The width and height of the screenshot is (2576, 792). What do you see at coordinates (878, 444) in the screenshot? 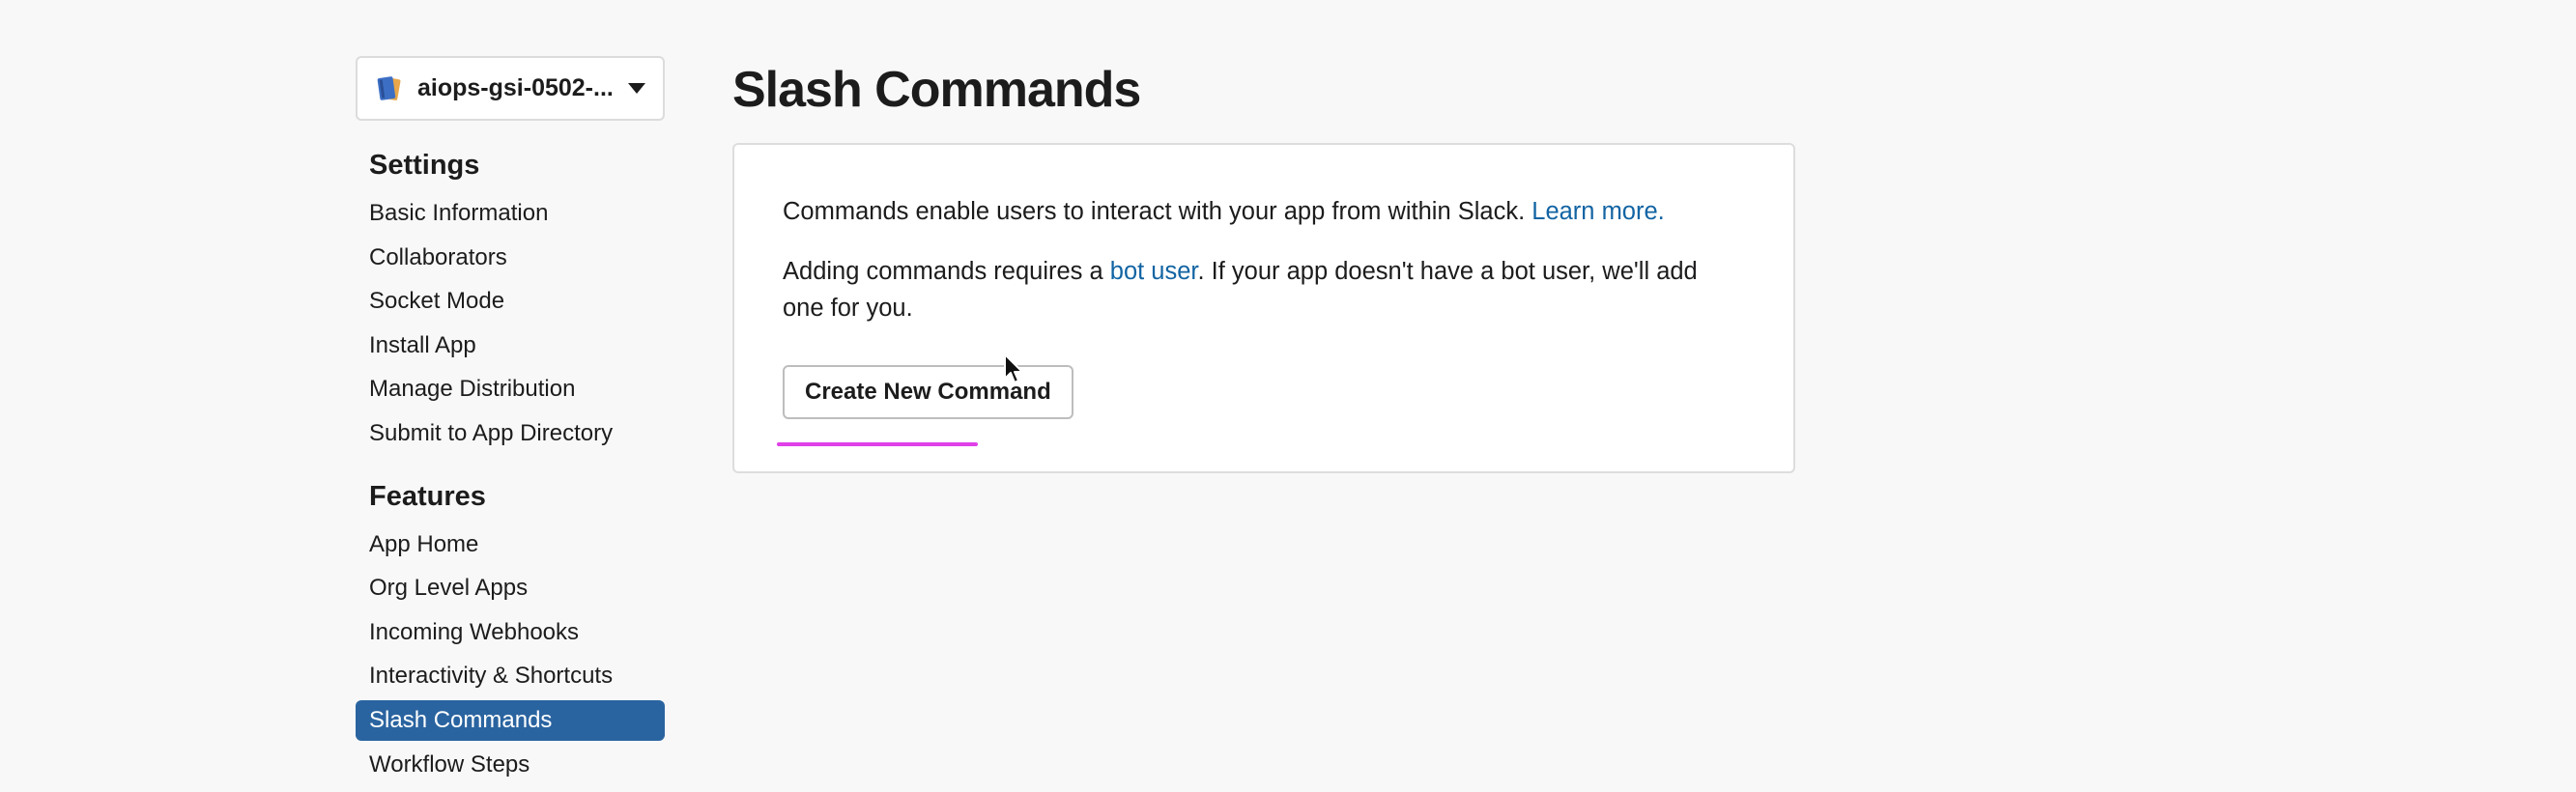
I see `highlight-underline` at bounding box center [878, 444].